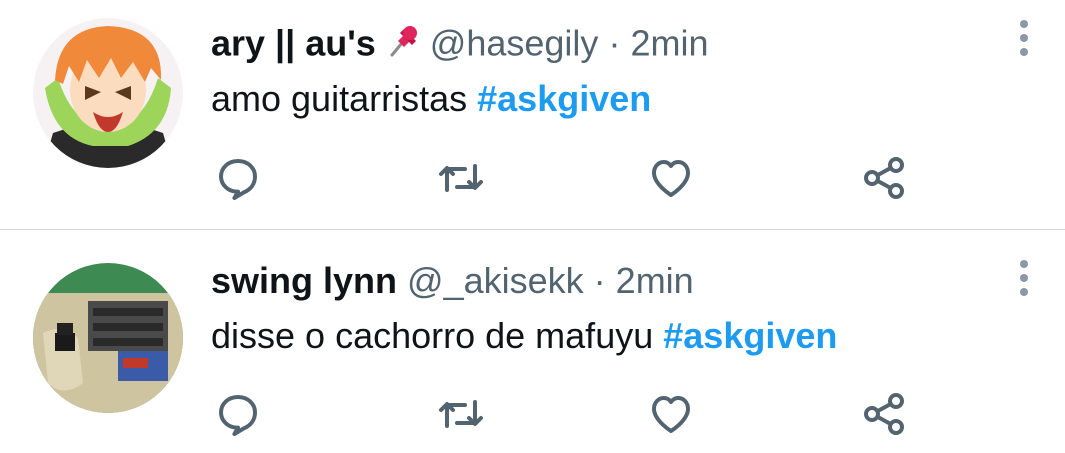 This screenshot has height=453, width=1065. I want to click on avatar, so click(108, 93).